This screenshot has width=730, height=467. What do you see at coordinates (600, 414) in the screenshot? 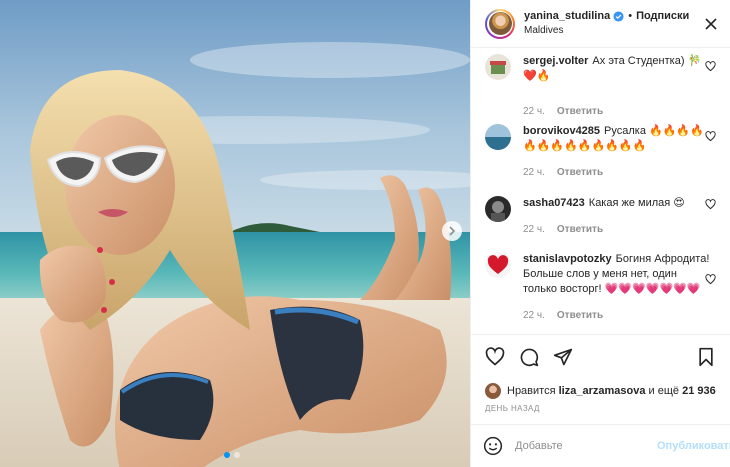
I see `post-date: ДЕНЬ НАЗАД` at bounding box center [600, 414].